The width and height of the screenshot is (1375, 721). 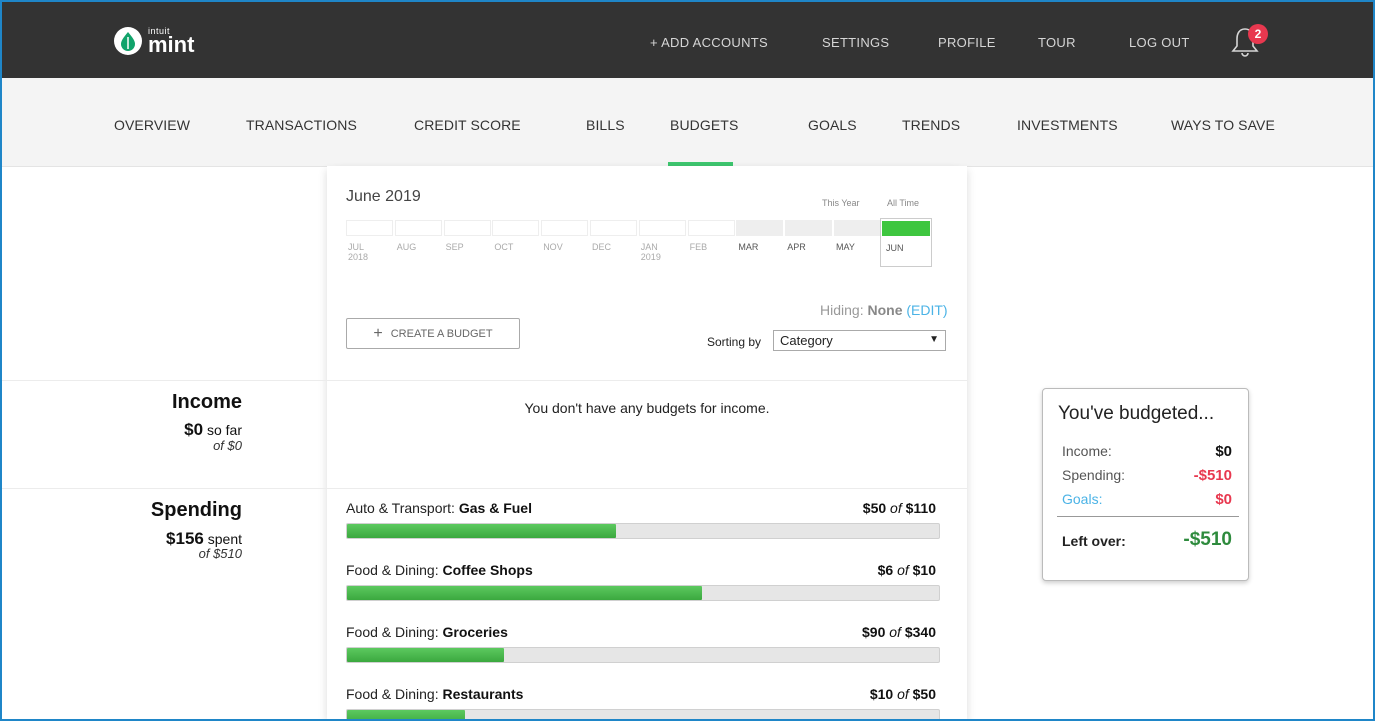 I want to click on month-bar-aug, so click(x=418, y=228).